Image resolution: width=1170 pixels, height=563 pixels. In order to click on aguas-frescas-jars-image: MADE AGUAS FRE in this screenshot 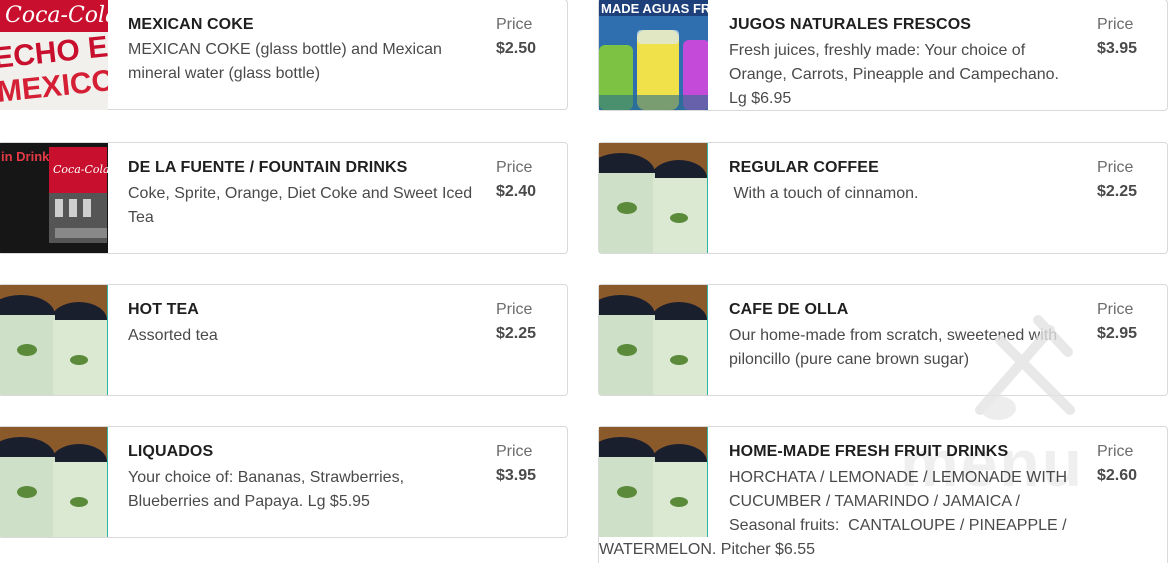, I will do `click(653, 55)`.